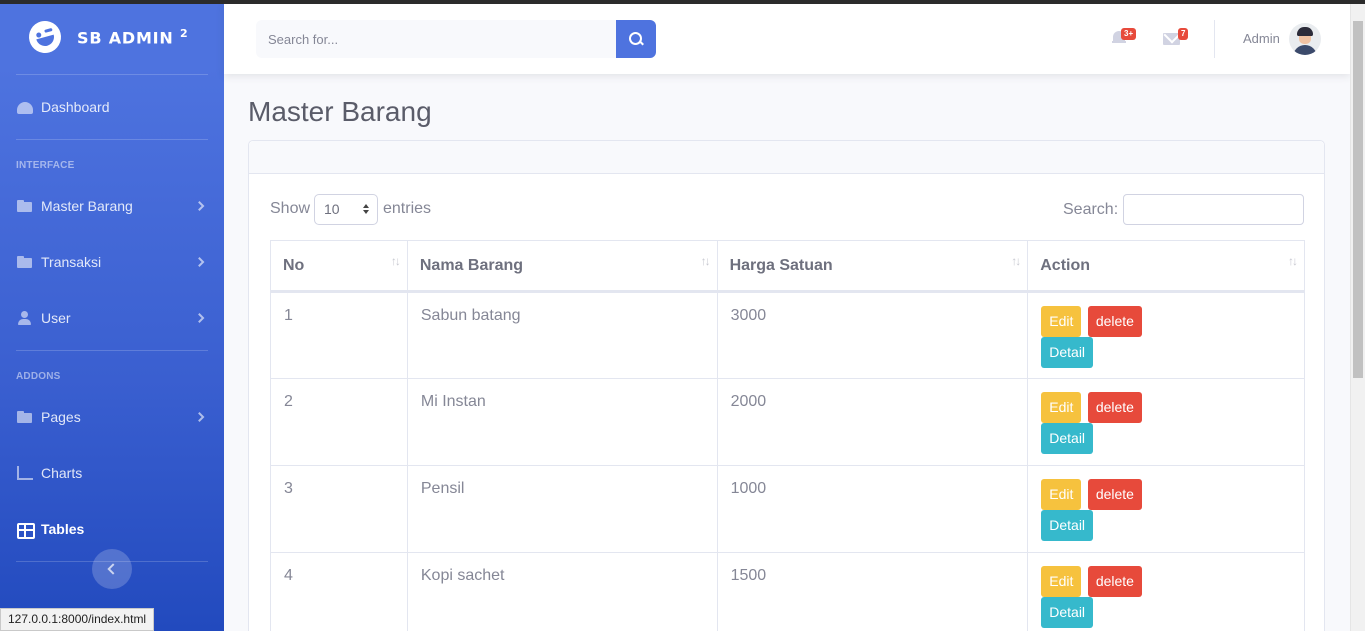 Image resolution: width=1365 pixels, height=631 pixels. What do you see at coordinates (1129, 34) in the screenshot?
I see `alerts-counter-badge: 3+` at bounding box center [1129, 34].